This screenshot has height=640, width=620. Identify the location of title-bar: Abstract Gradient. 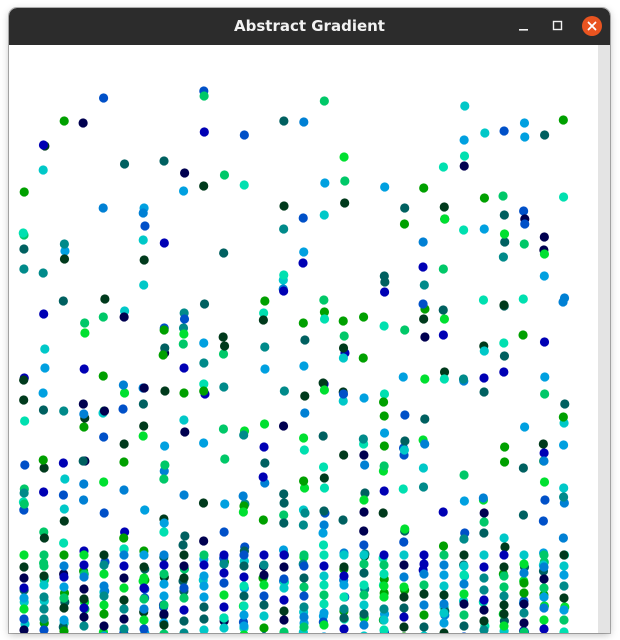
(309, 26).